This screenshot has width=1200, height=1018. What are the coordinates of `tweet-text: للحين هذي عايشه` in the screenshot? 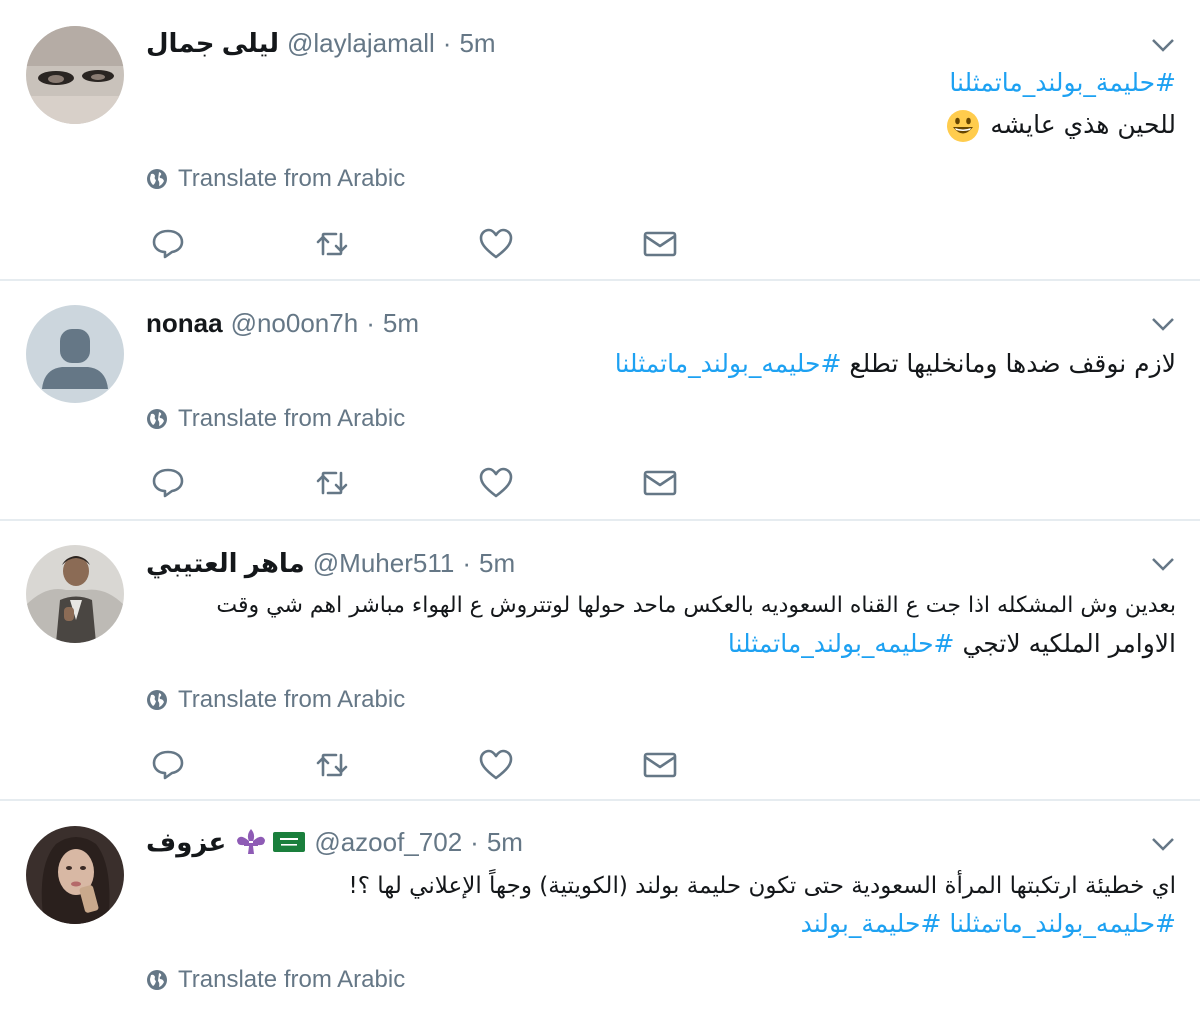 It's located at (1083, 124).